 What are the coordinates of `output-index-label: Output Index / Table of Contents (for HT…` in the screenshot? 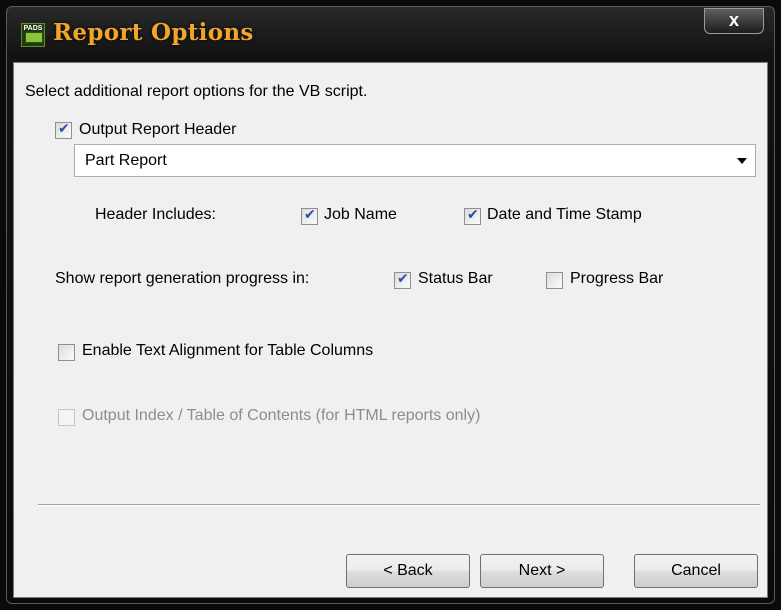 It's located at (281, 416).